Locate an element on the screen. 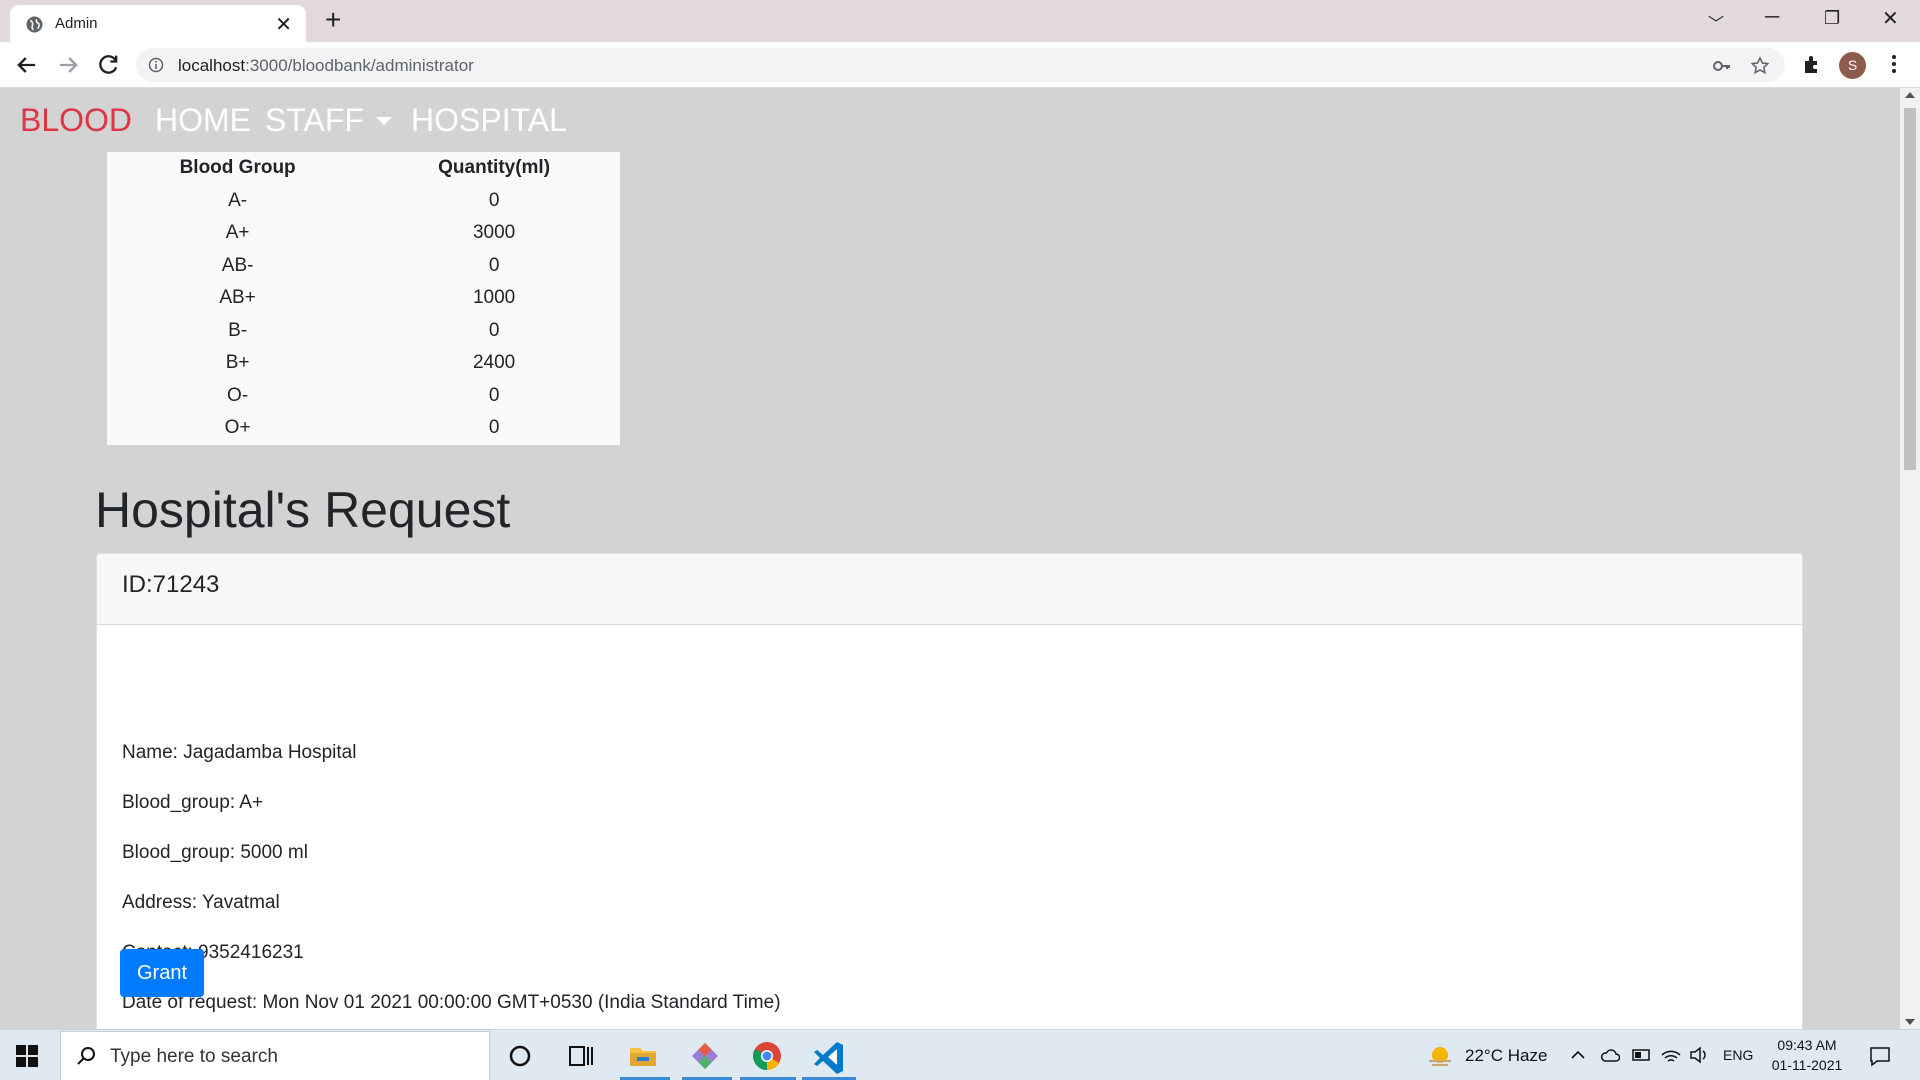 This screenshot has width=1920, height=1080. volume-icon is located at coordinates (1699, 1055).